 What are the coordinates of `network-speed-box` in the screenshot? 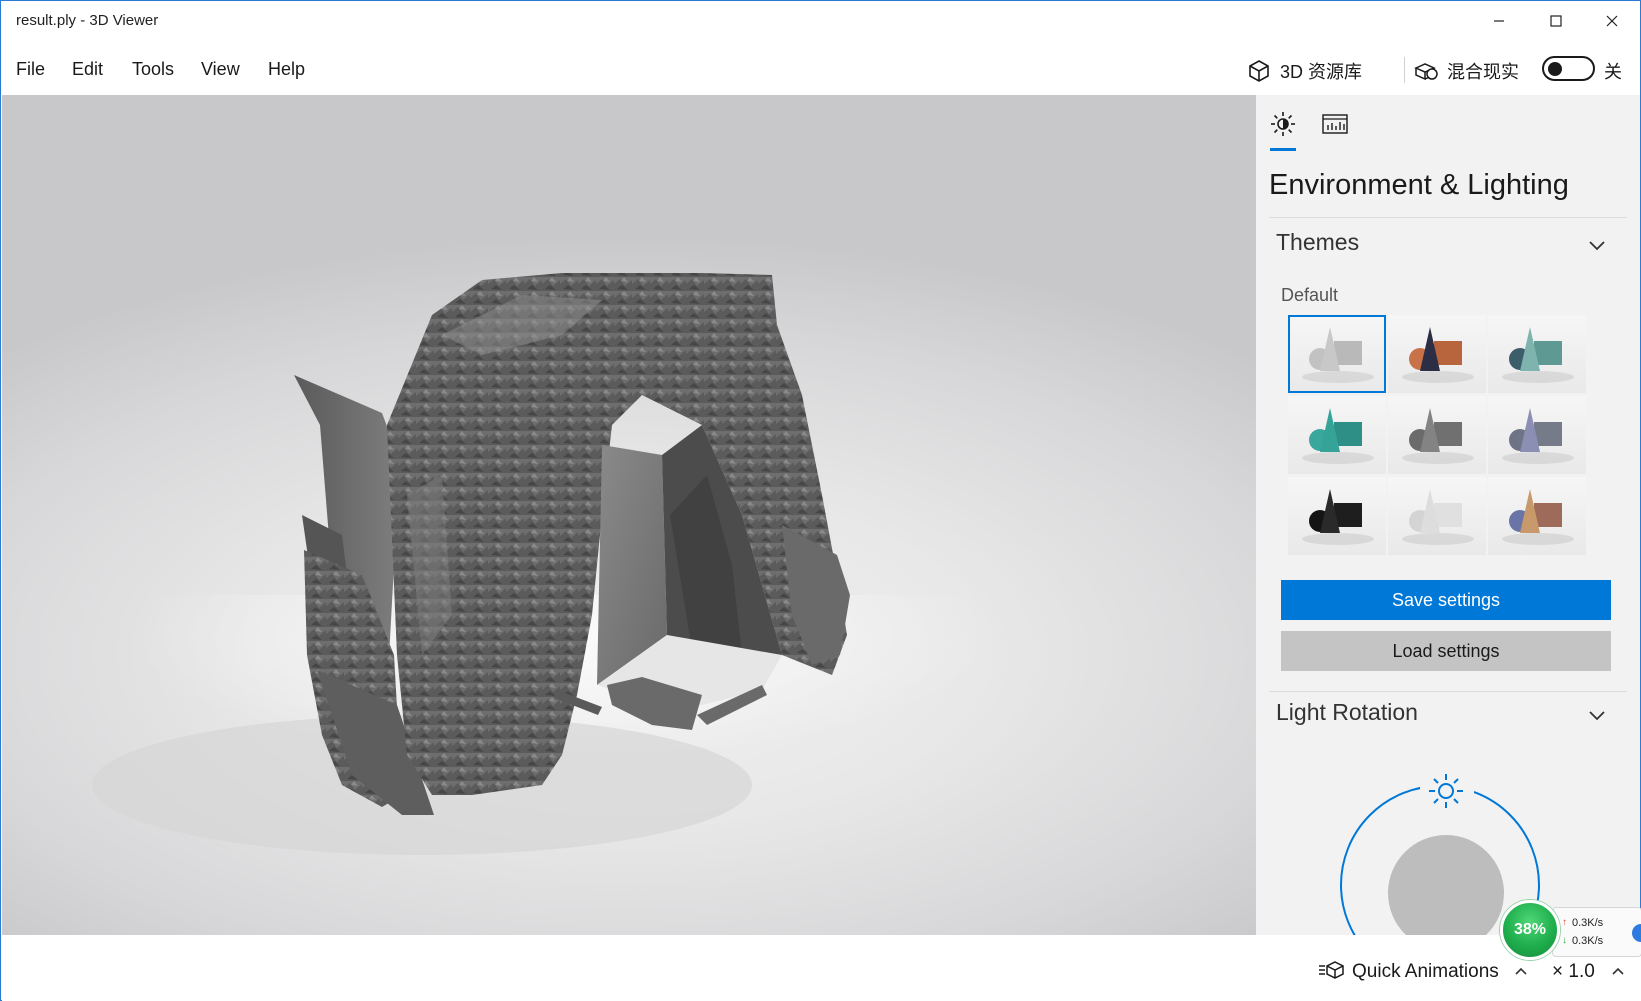 It's located at (1596, 932).